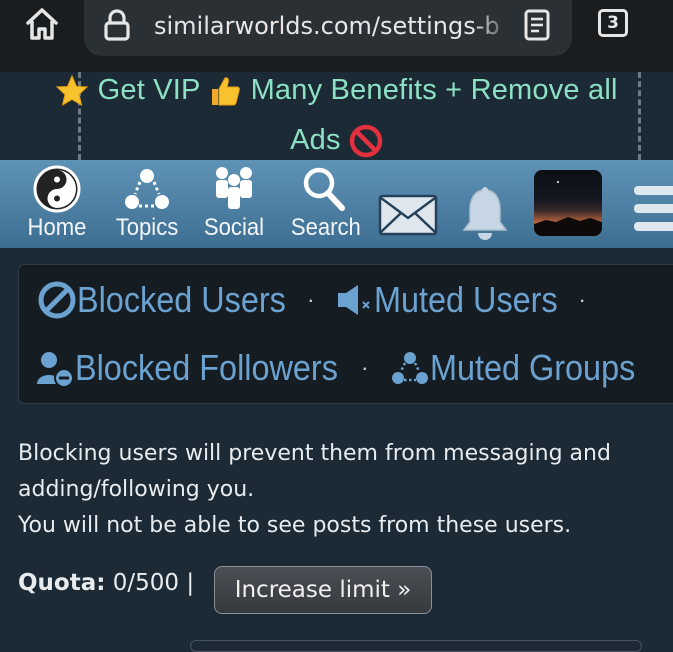 The height and width of the screenshot is (652, 673). What do you see at coordinates (408, 215) in the screenshot?
I see `envelope-icon` at bounding box center [408, 215].